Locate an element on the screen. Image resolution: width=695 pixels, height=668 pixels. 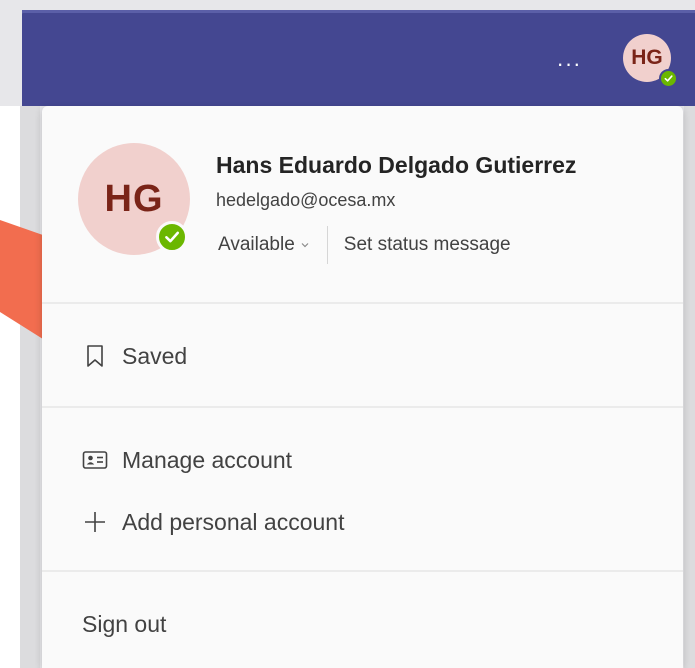
user-email: hedelgado@ocesa.mx is located at coordinates (306, 200).